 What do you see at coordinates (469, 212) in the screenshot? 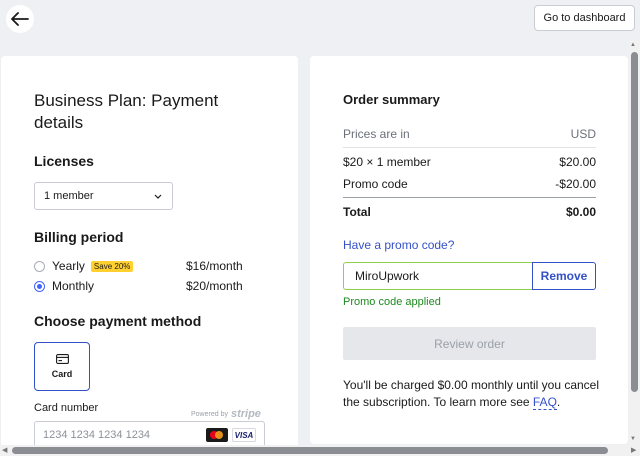
I see `total-row: Total $0.00` at bounding box center [469, 212].